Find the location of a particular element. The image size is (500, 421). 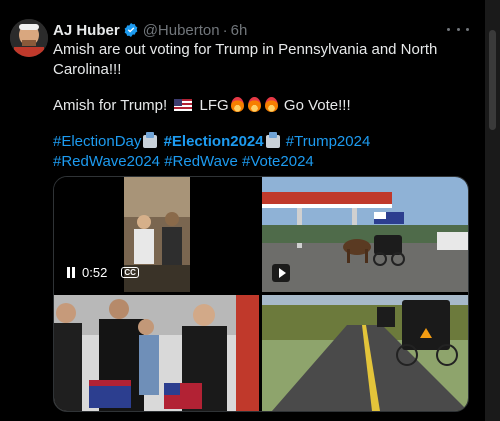

avatar is located at coordinates (29, 38).